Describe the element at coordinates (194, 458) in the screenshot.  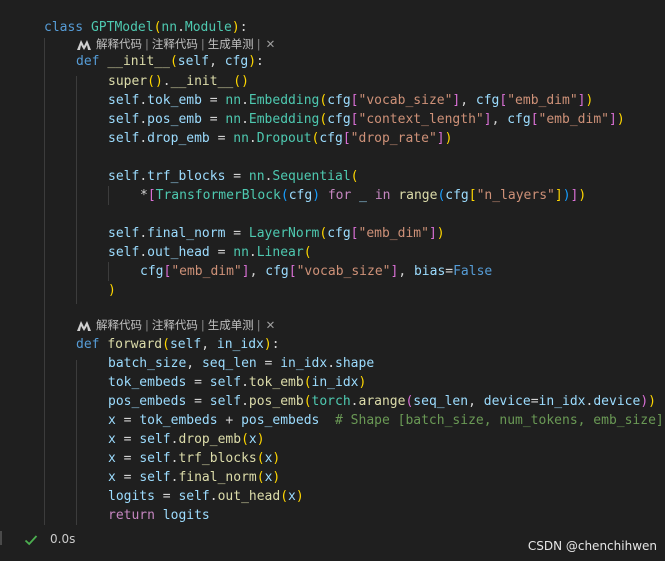
I see `code-line: x = self.trf_blocks(x)` at that location.